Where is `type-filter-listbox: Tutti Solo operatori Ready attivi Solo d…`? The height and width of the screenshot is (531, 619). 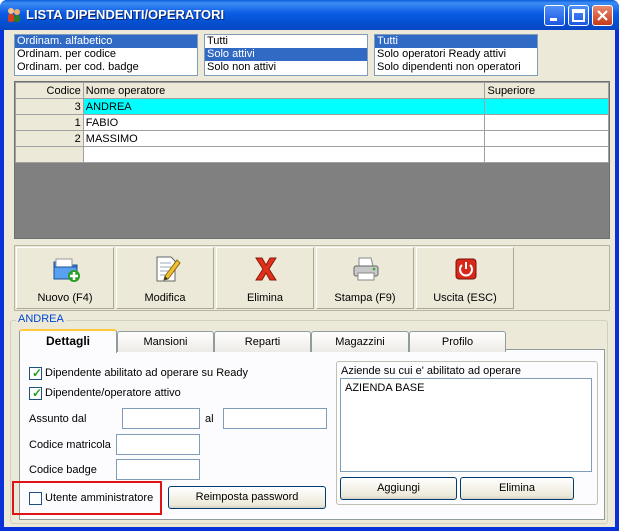
type-filter-listbox: Tutti Solo operatori Ready attivi Solo d… is located at coordinates (456, 55).